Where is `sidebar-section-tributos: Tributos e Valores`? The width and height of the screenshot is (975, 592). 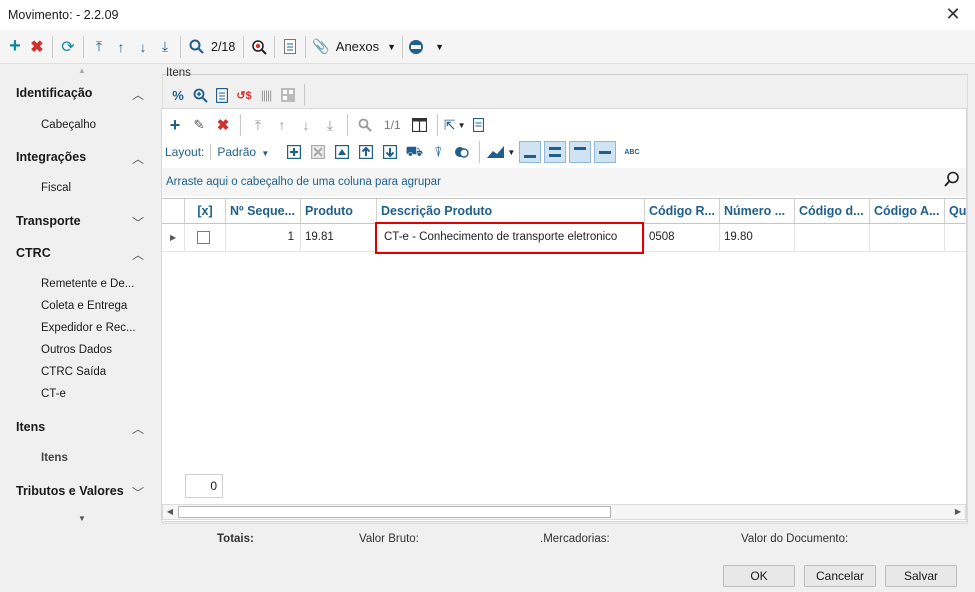 sidebar-section-tributos: Tributos e Valores is located at coordinates (70, 491).